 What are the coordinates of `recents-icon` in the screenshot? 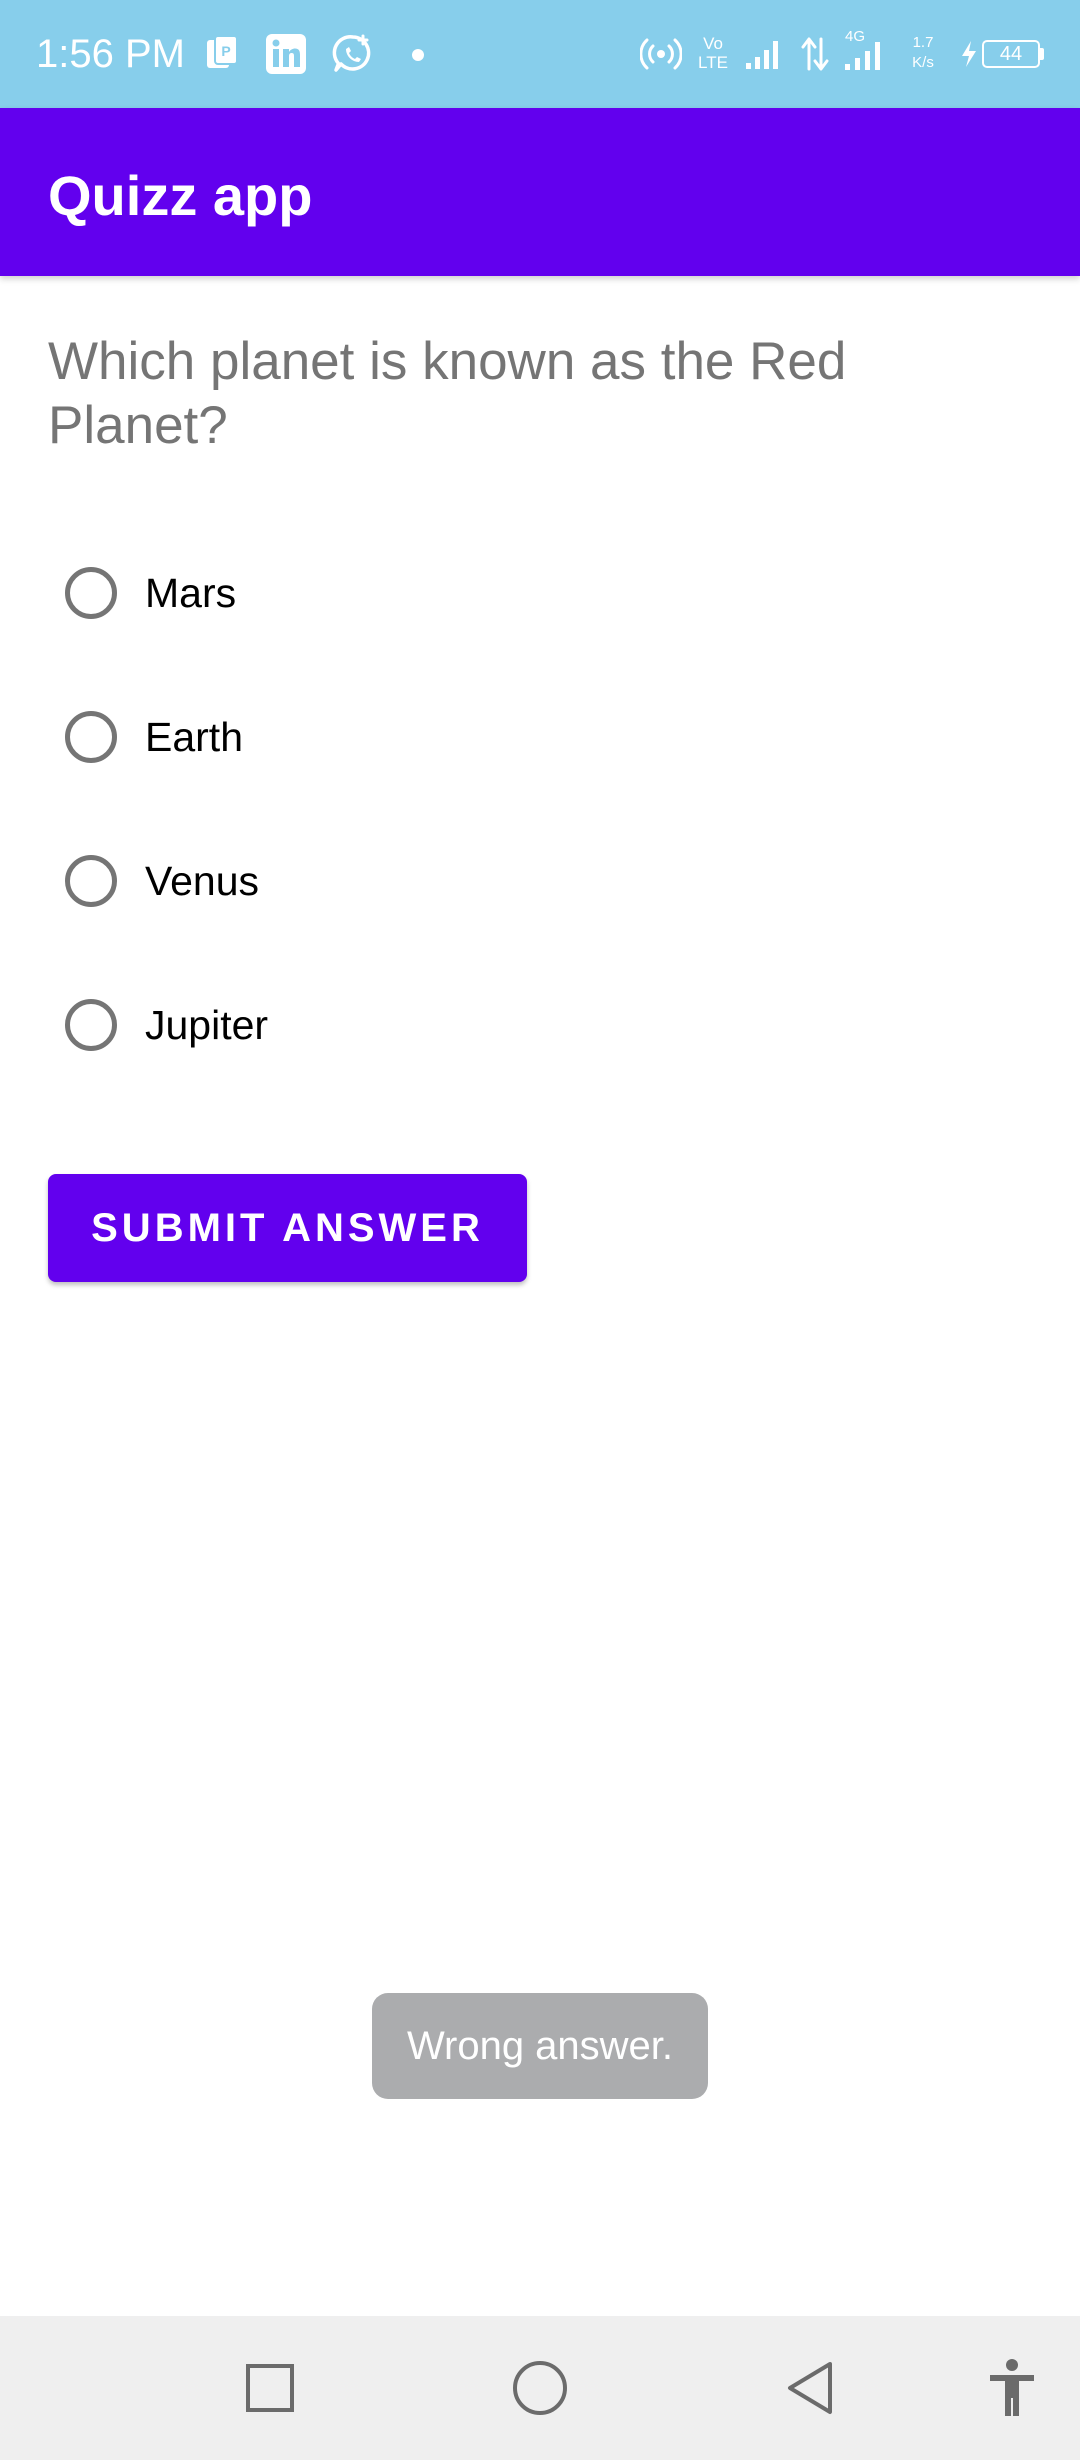 It's located at (270, 2388).